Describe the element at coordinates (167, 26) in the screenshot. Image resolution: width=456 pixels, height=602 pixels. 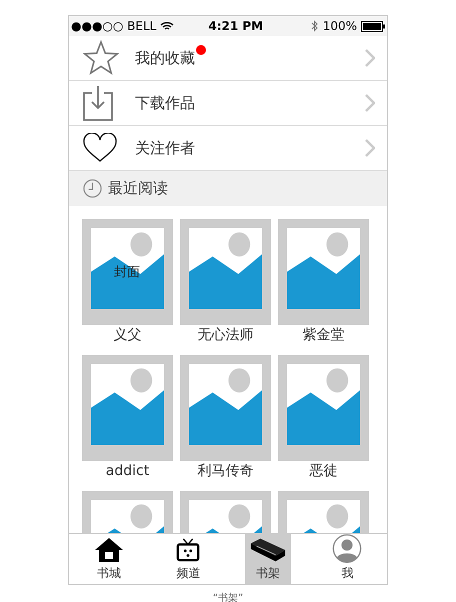
I see `wifi-icon` at that location.